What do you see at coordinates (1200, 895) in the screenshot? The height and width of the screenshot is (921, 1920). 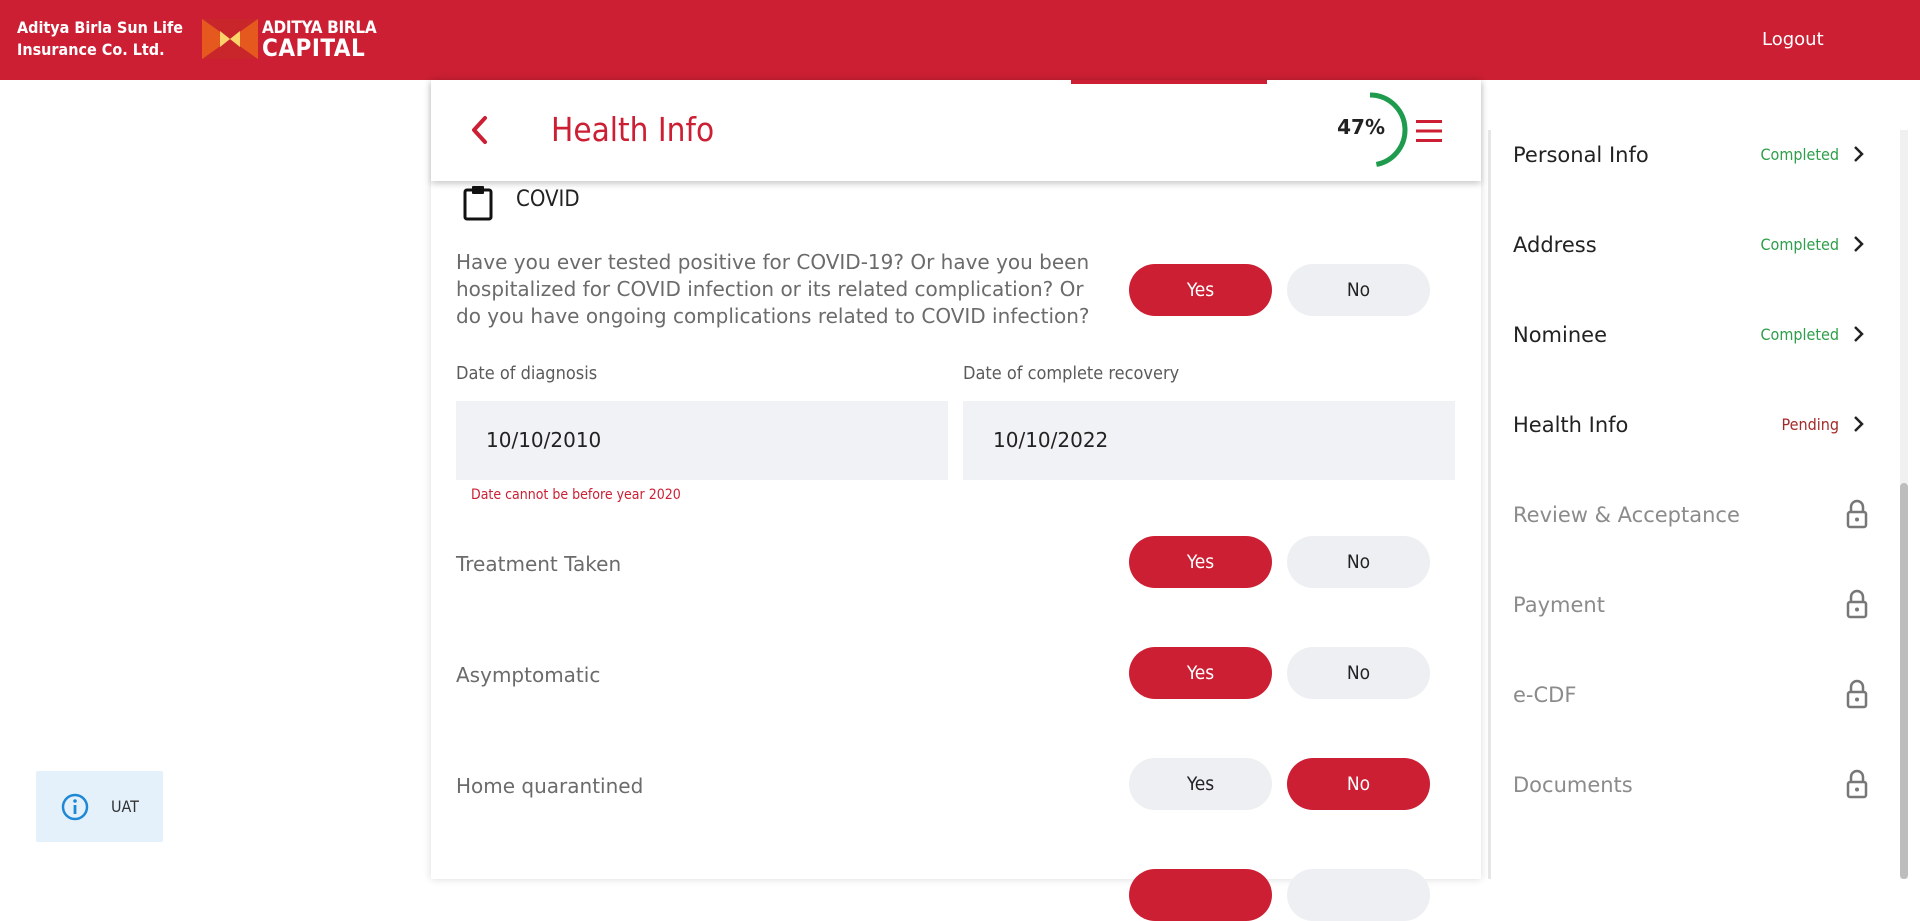 I see `next-question-yes-button` at bounding box center [1200, 895].